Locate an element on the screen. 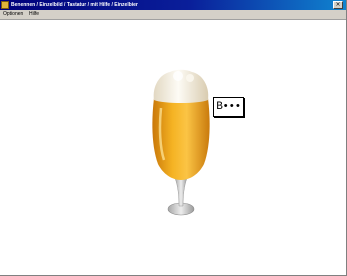 This screenshot has width=347, height=276. glass-stem is located at coordinates (181, 192).